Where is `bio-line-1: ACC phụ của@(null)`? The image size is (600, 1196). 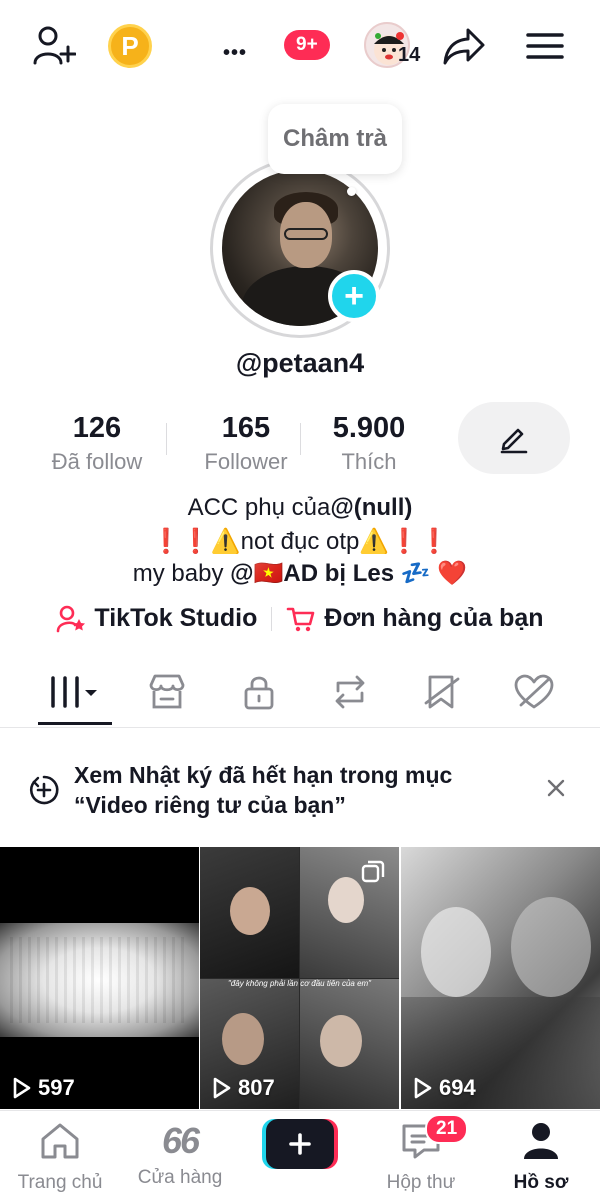 bio-line-1: ACC phụ của@(null) is located at coordinates (300, 508).